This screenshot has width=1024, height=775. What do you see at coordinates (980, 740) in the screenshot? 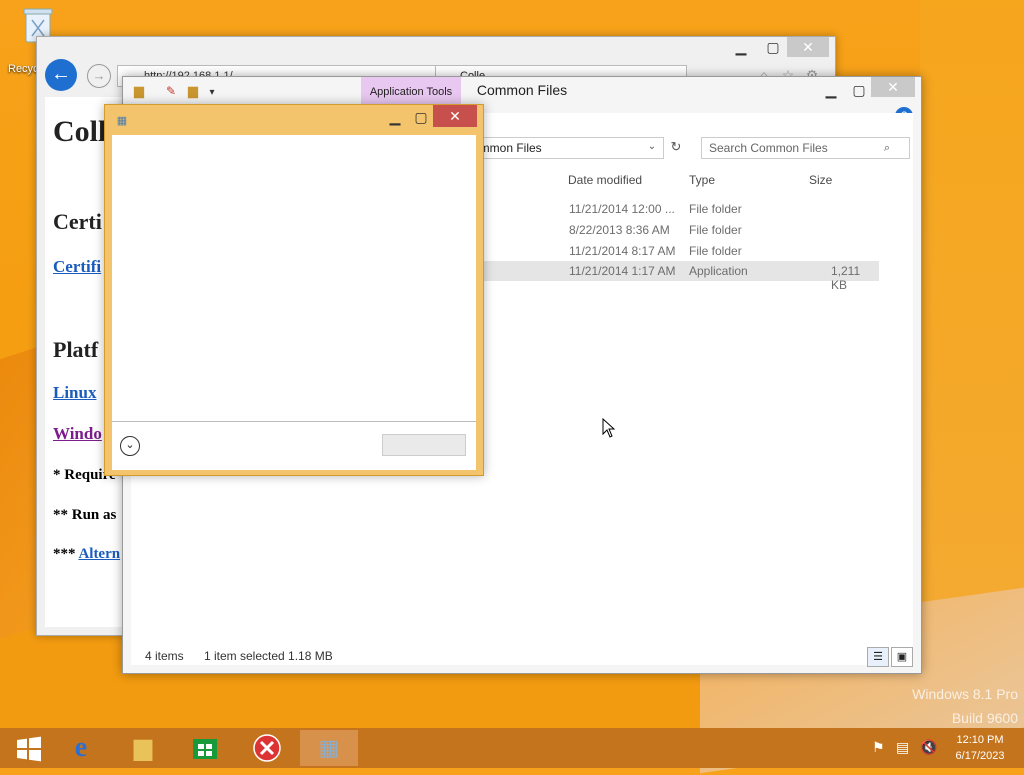
I see `clock-time: 12:10 PM` at bounding box center [980, 740].